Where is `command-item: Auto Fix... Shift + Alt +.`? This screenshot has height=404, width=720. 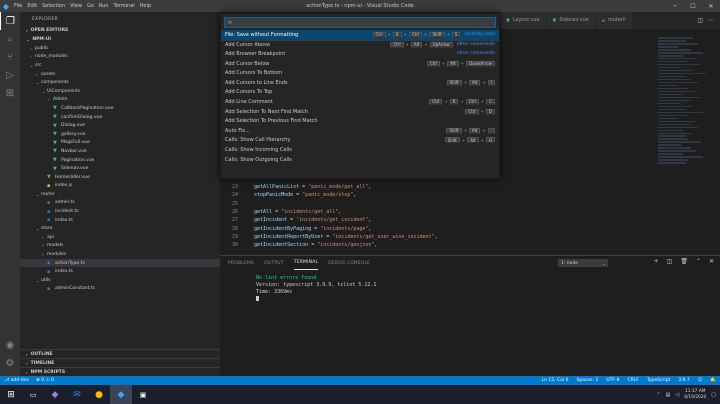 command-item: Auto Fix... Shift + Alt +. is located at coordinates (360, 131).